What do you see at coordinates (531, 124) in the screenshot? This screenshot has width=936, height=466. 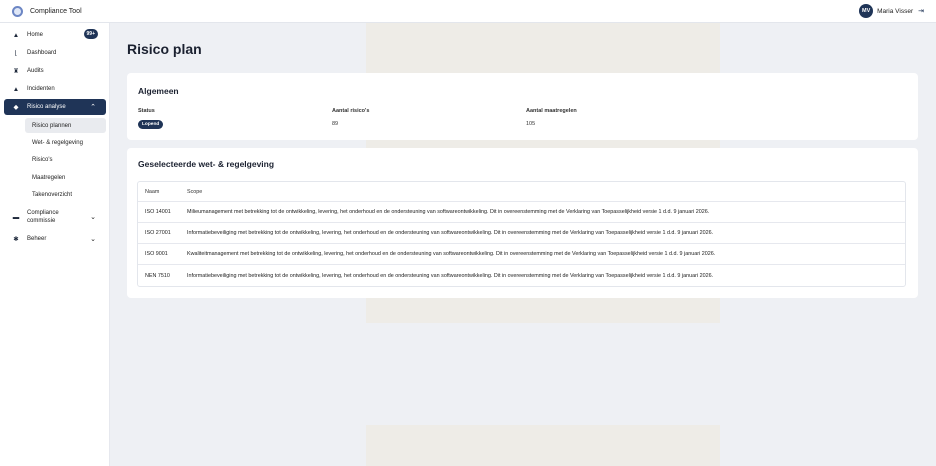 I see `aantal-maatregelen-value: 105` at bounding box center [531, 124].